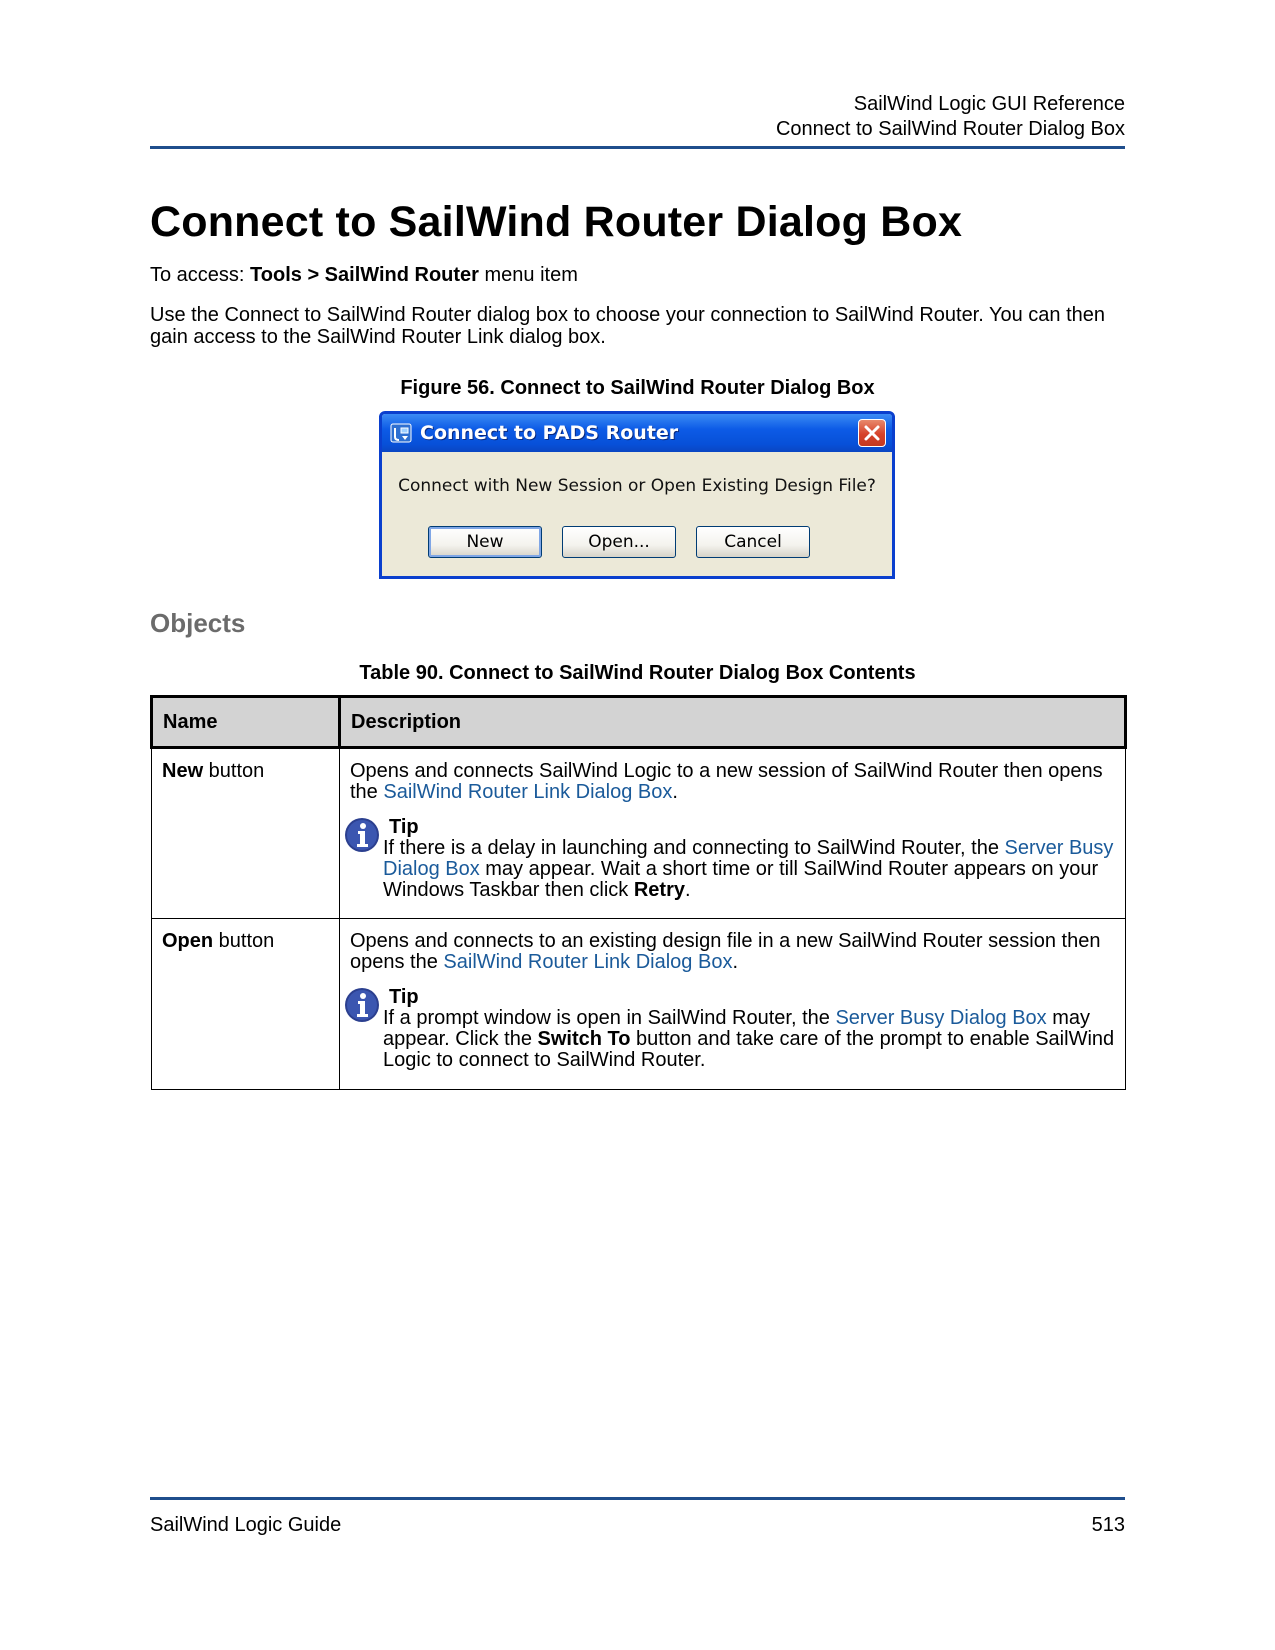 The image size is (1275, 1650). What do you see at coordinates (753, 542) in the screenshot?
I see `cancel-button: Cancel` at bounding box center [753, 542].